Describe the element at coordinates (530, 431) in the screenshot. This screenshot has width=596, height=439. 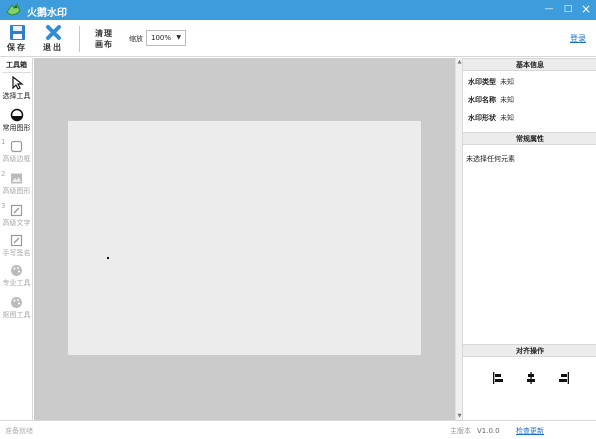
I see `check-update-link: 检查更新` at that location.